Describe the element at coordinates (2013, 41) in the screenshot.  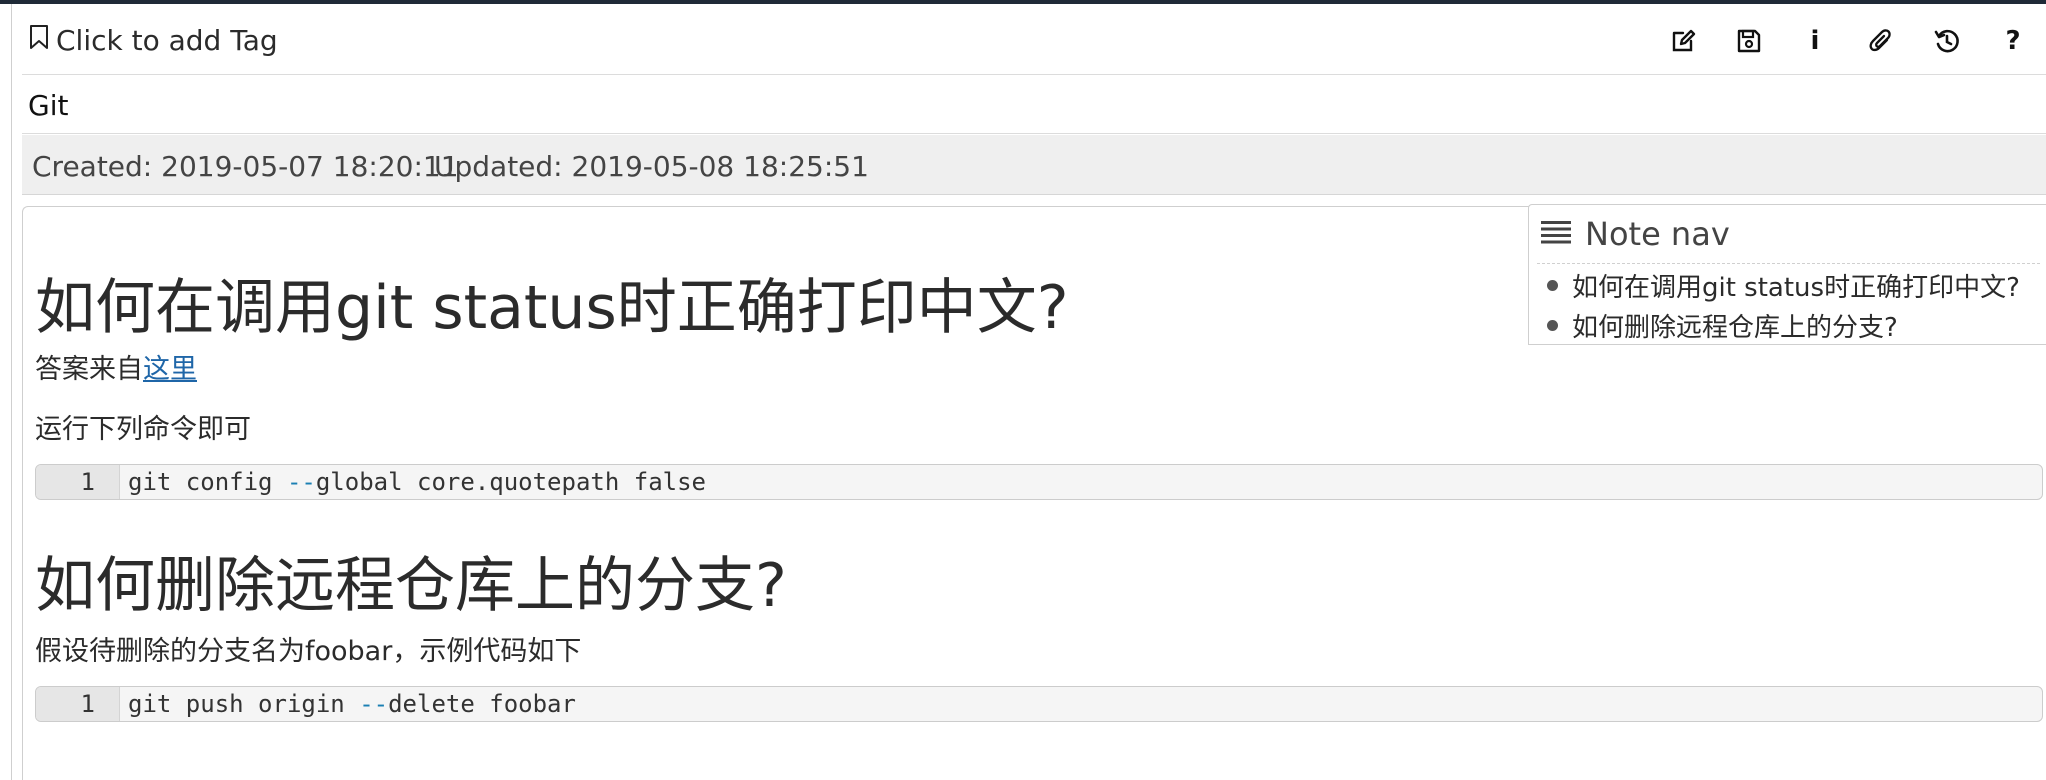
I see `help-icon: ?` at that location.